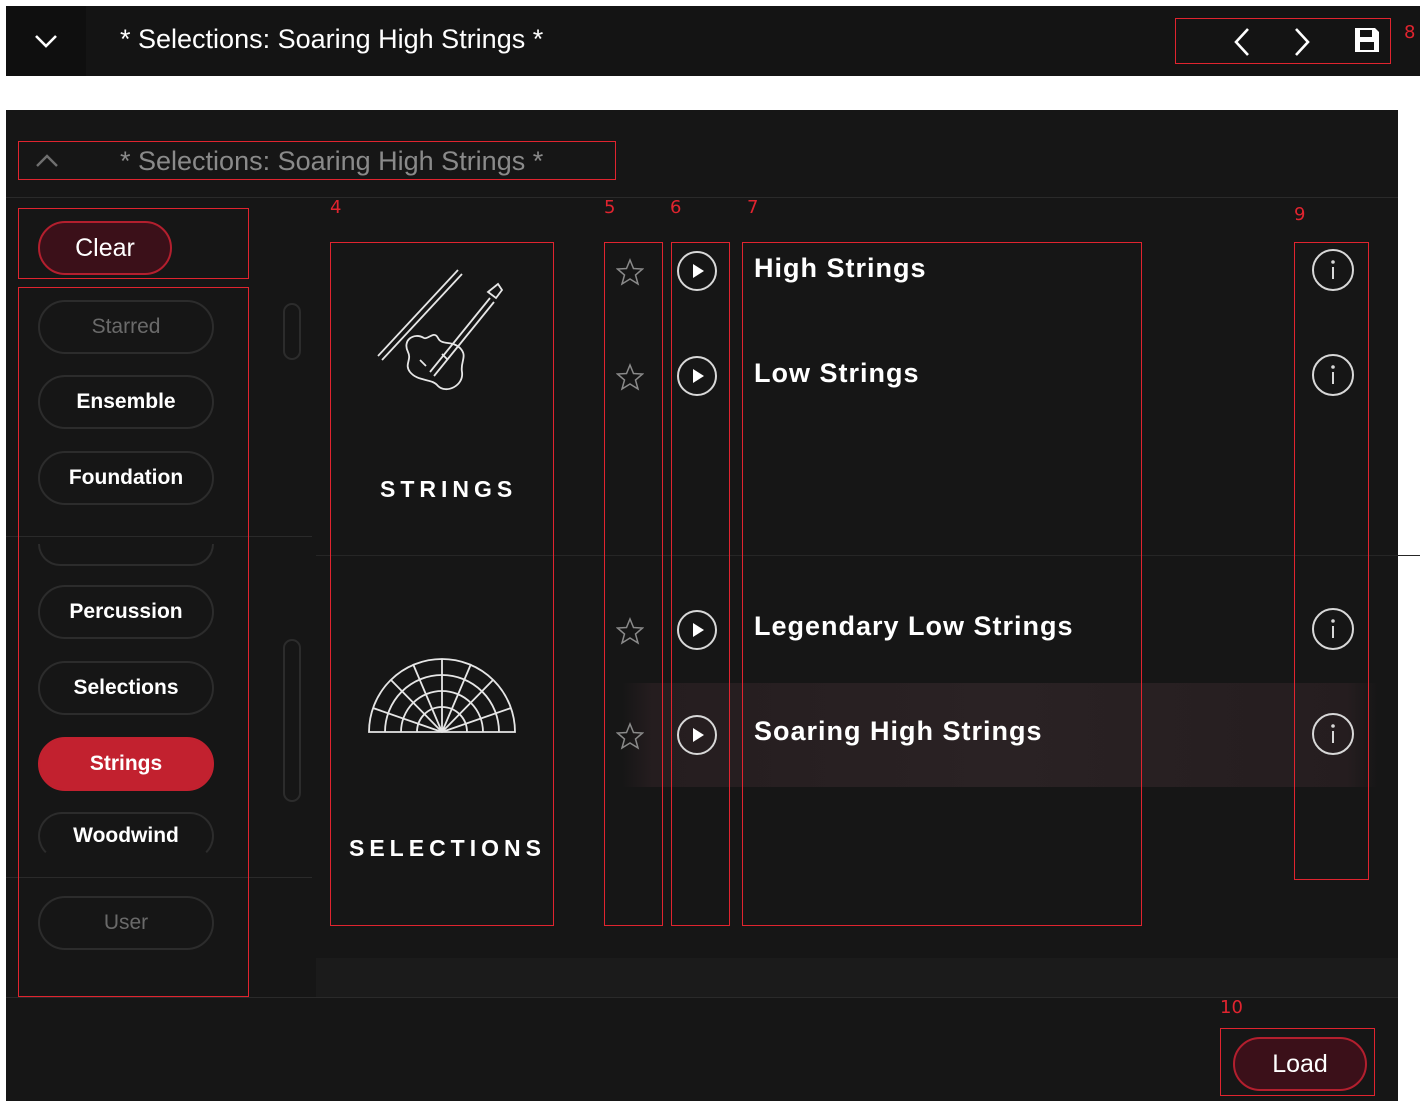 This screenshot has height=1101, width=1426. I want to click on category-foundation: Foundation, so click(126, 478).